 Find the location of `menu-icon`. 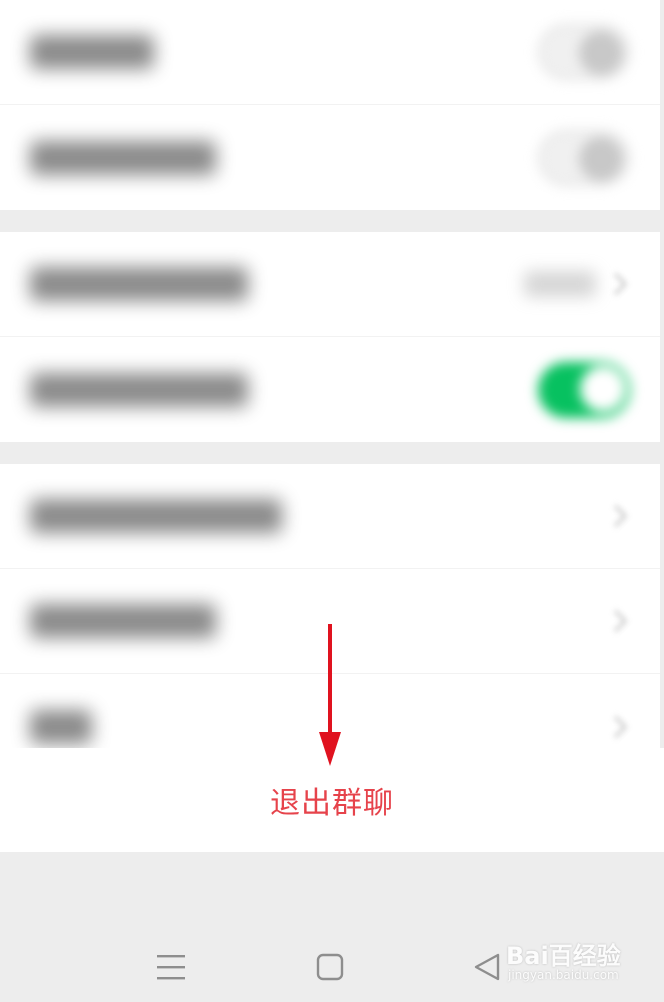

menu-icon is located at coordinates (171, 967).